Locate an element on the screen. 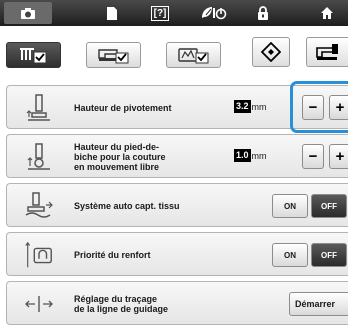 The height and width of the screenshot is (326, 348). document-tab is located at coordinates (112, 13).